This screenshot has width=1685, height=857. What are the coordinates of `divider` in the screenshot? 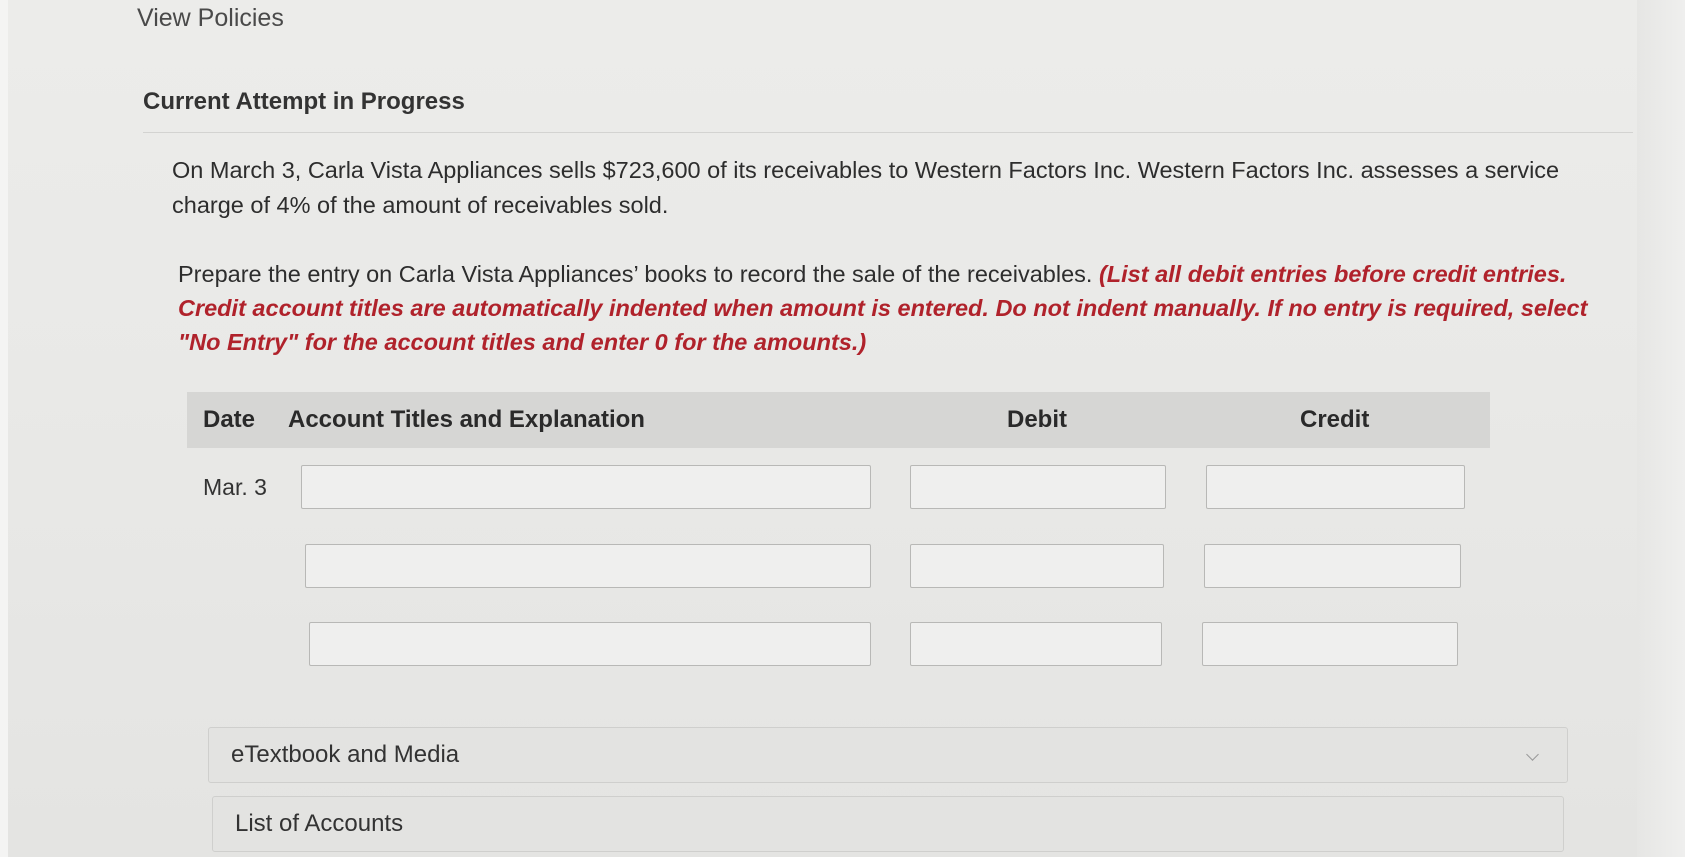 It's located at (888, 132).